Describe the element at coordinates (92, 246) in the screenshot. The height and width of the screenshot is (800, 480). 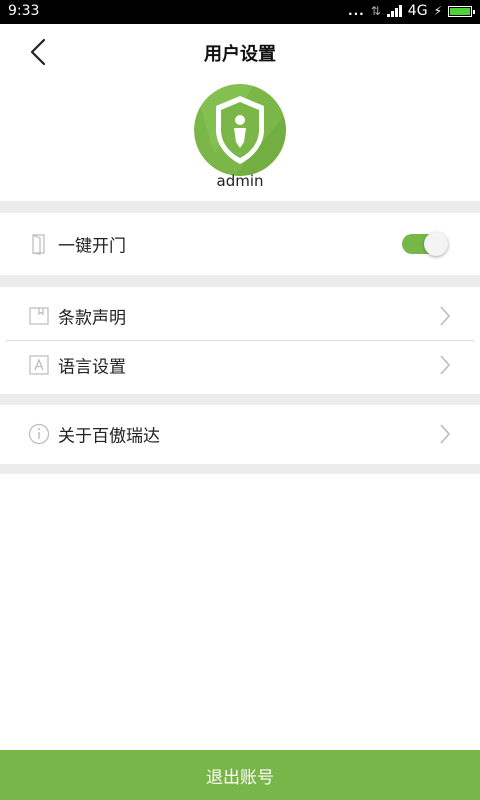
I see `one-key-open-label: 一键开门` at that location.